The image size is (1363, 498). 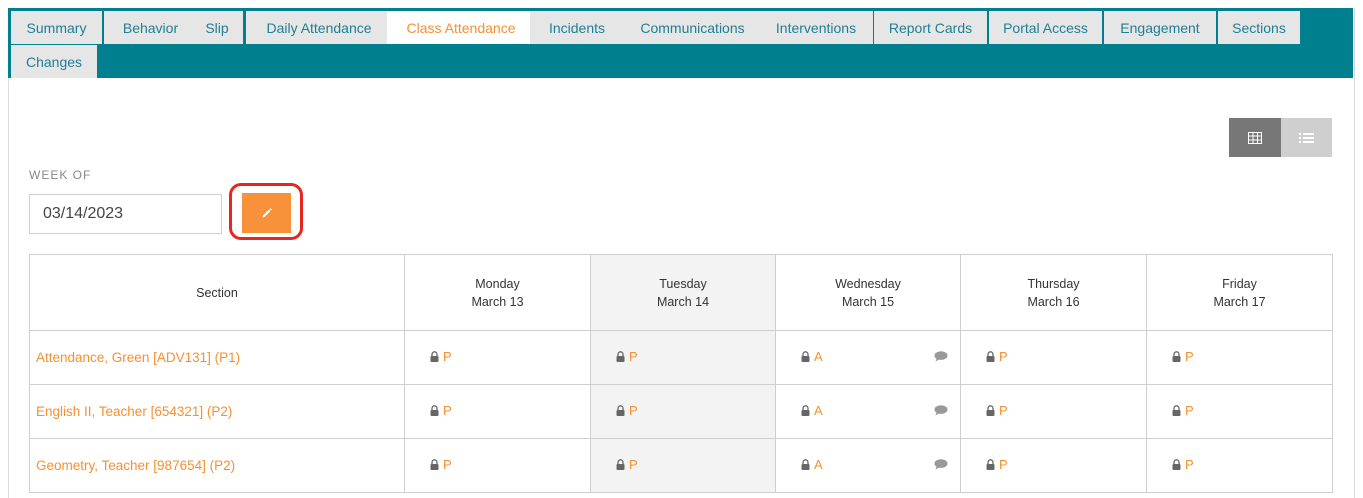 What do you see at coordinates (54, 61) in the screenshot?
I see `tab-changes: Changes` at bounding box center [54, 61].